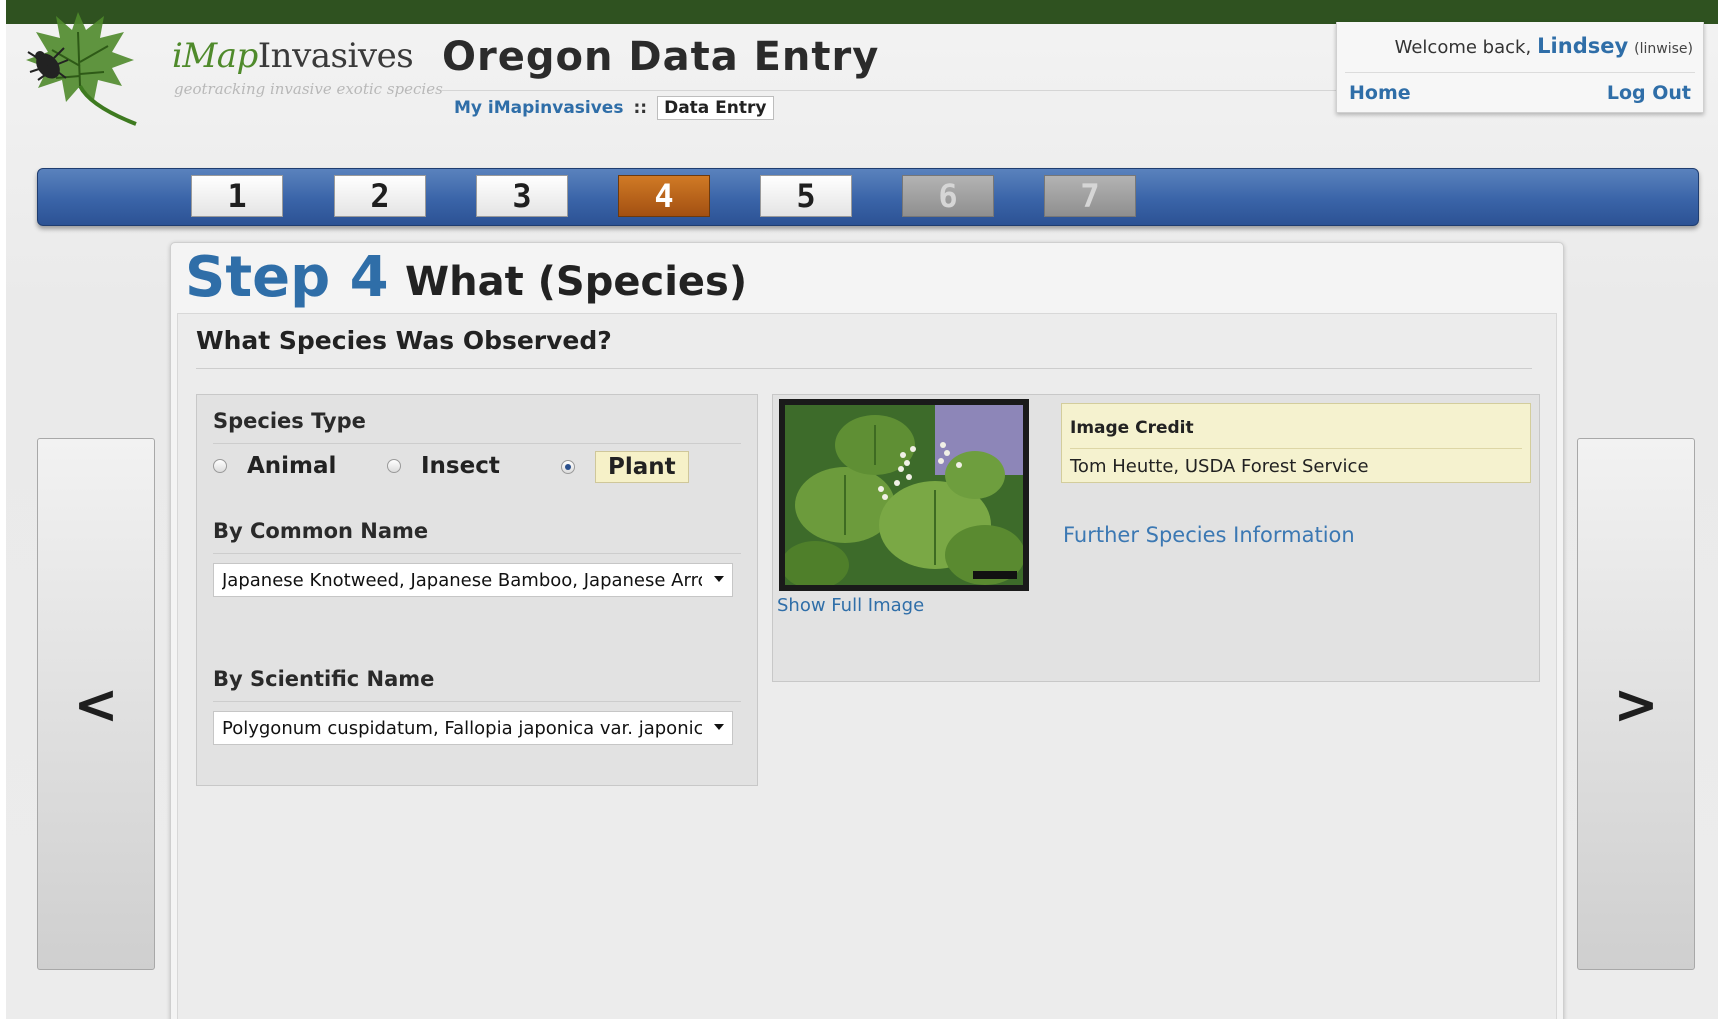  Describe the element at coordinates (287, 277) in the screenshot. I see `step-number: Step 4` at that location.